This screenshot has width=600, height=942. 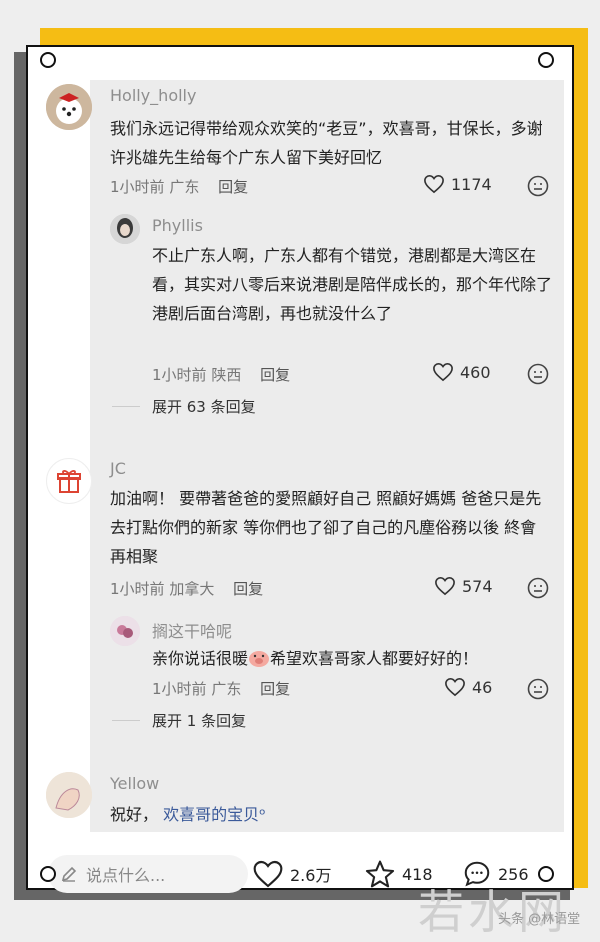 I want to click on like-count: 46, so click(x=482, y=687).